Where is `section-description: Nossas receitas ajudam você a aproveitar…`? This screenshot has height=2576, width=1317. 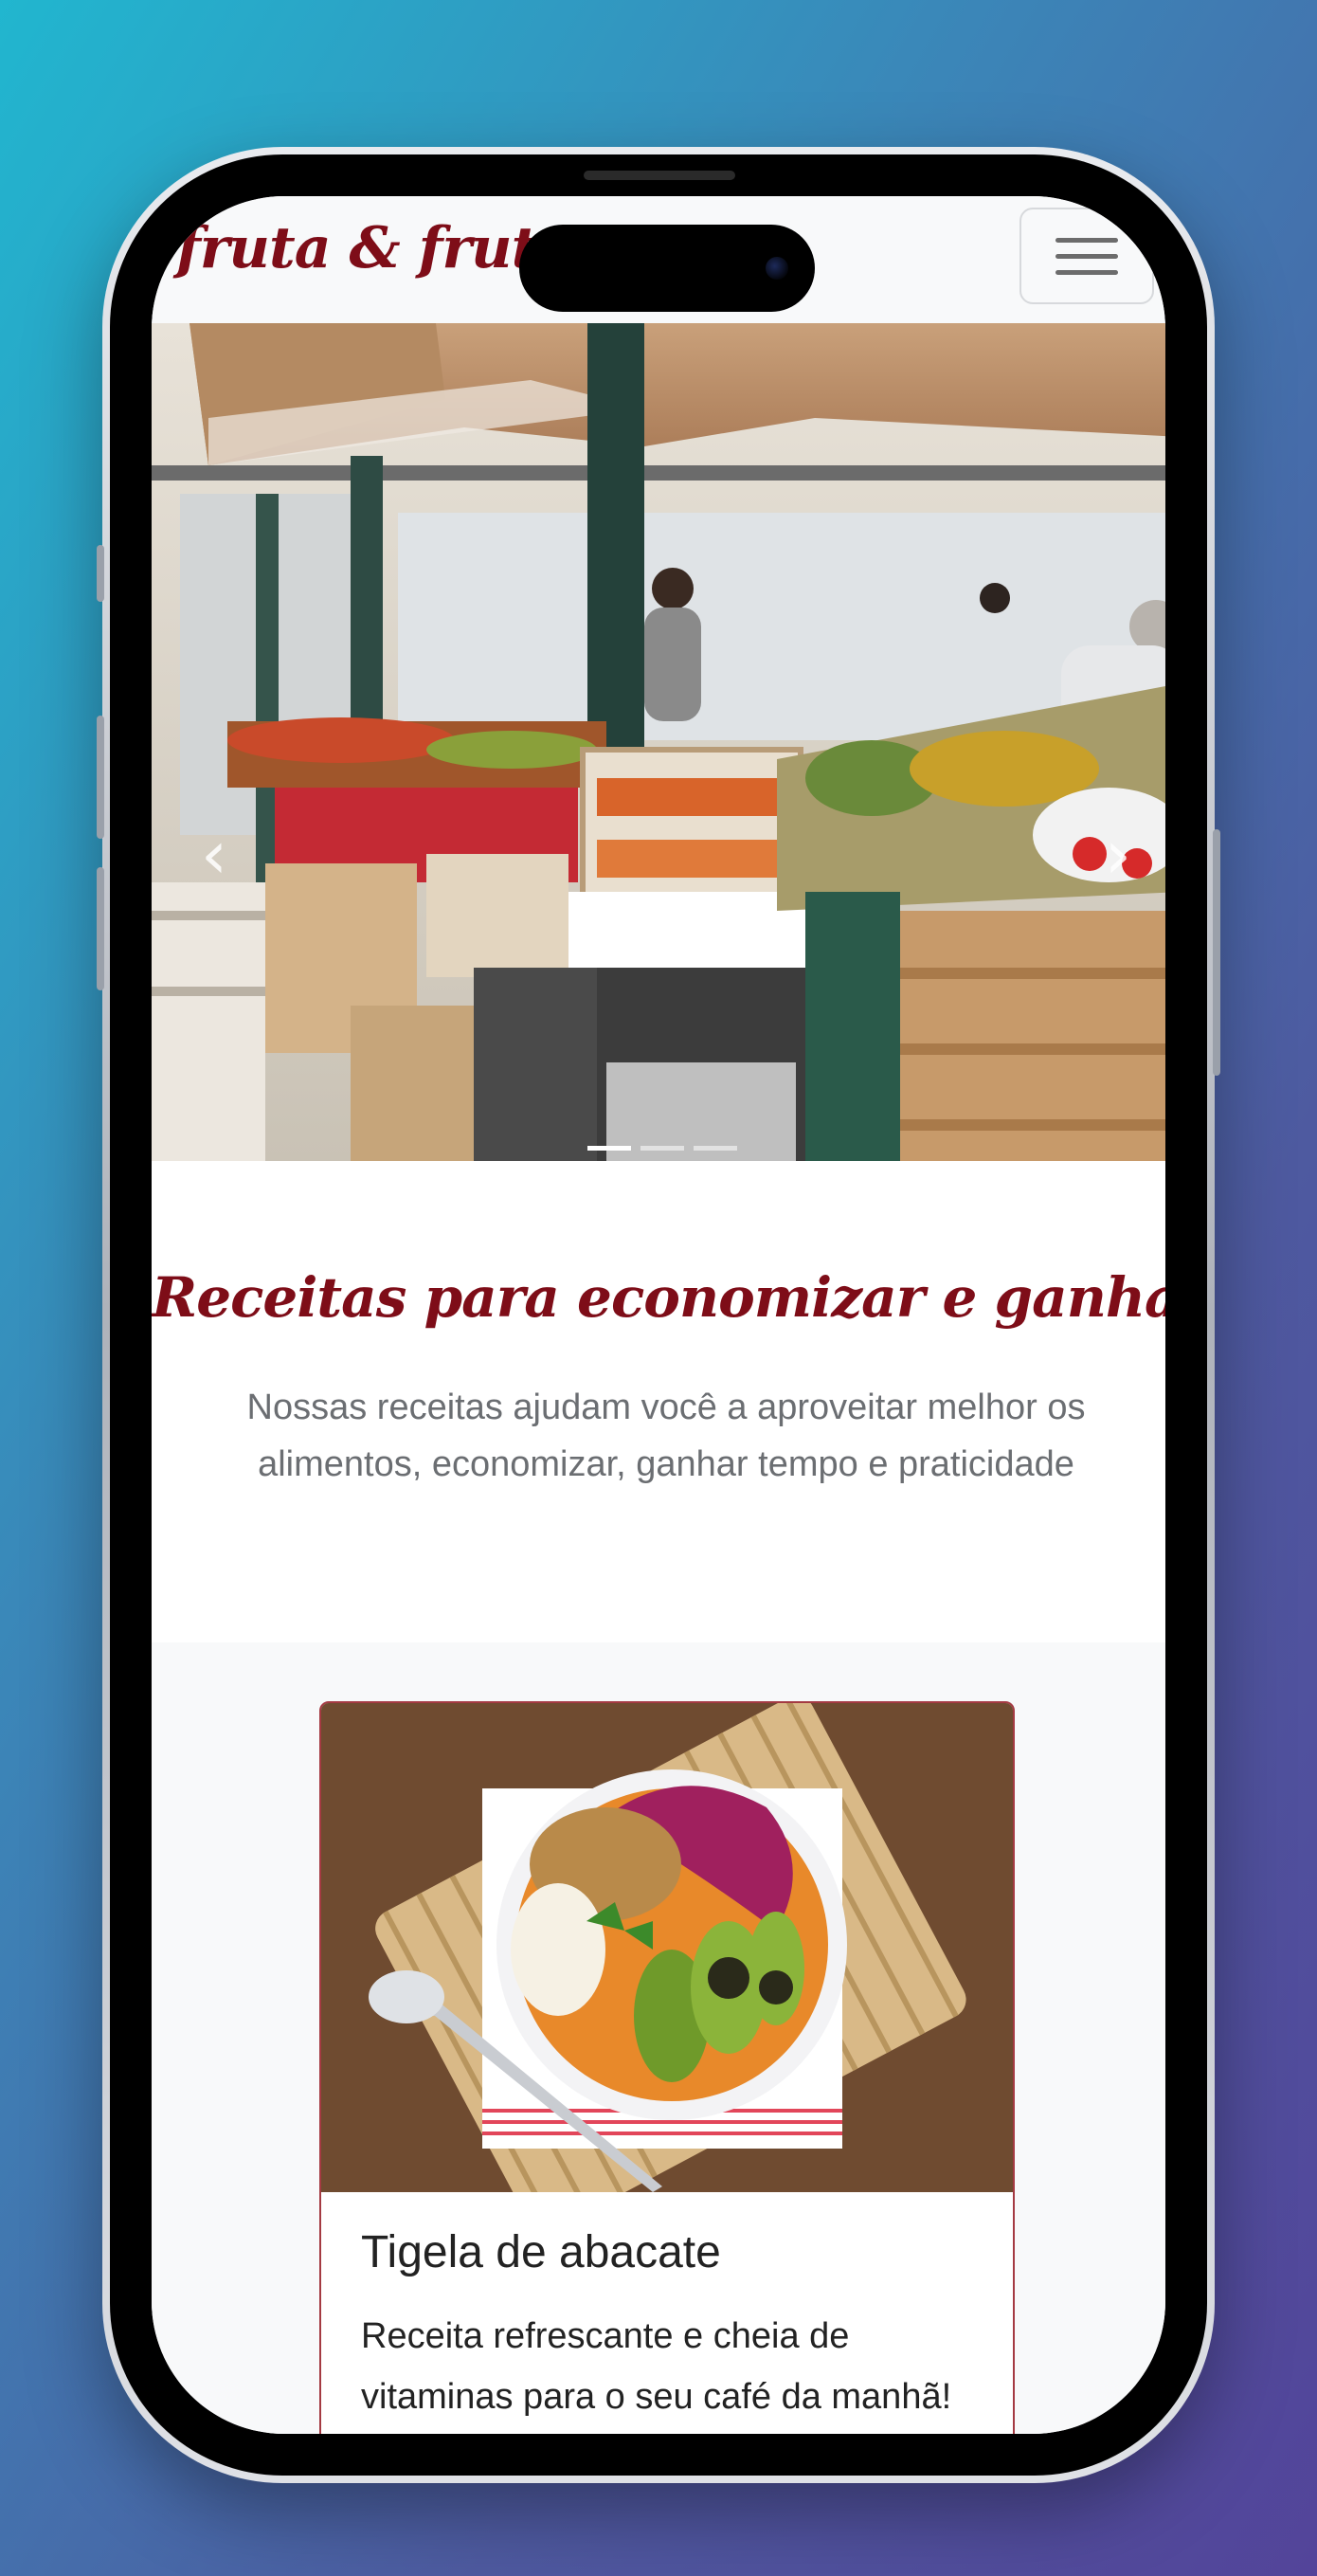 section-description: Nossas receitas ajudam você a aproveitar… is located at coordinates (666, 1436).